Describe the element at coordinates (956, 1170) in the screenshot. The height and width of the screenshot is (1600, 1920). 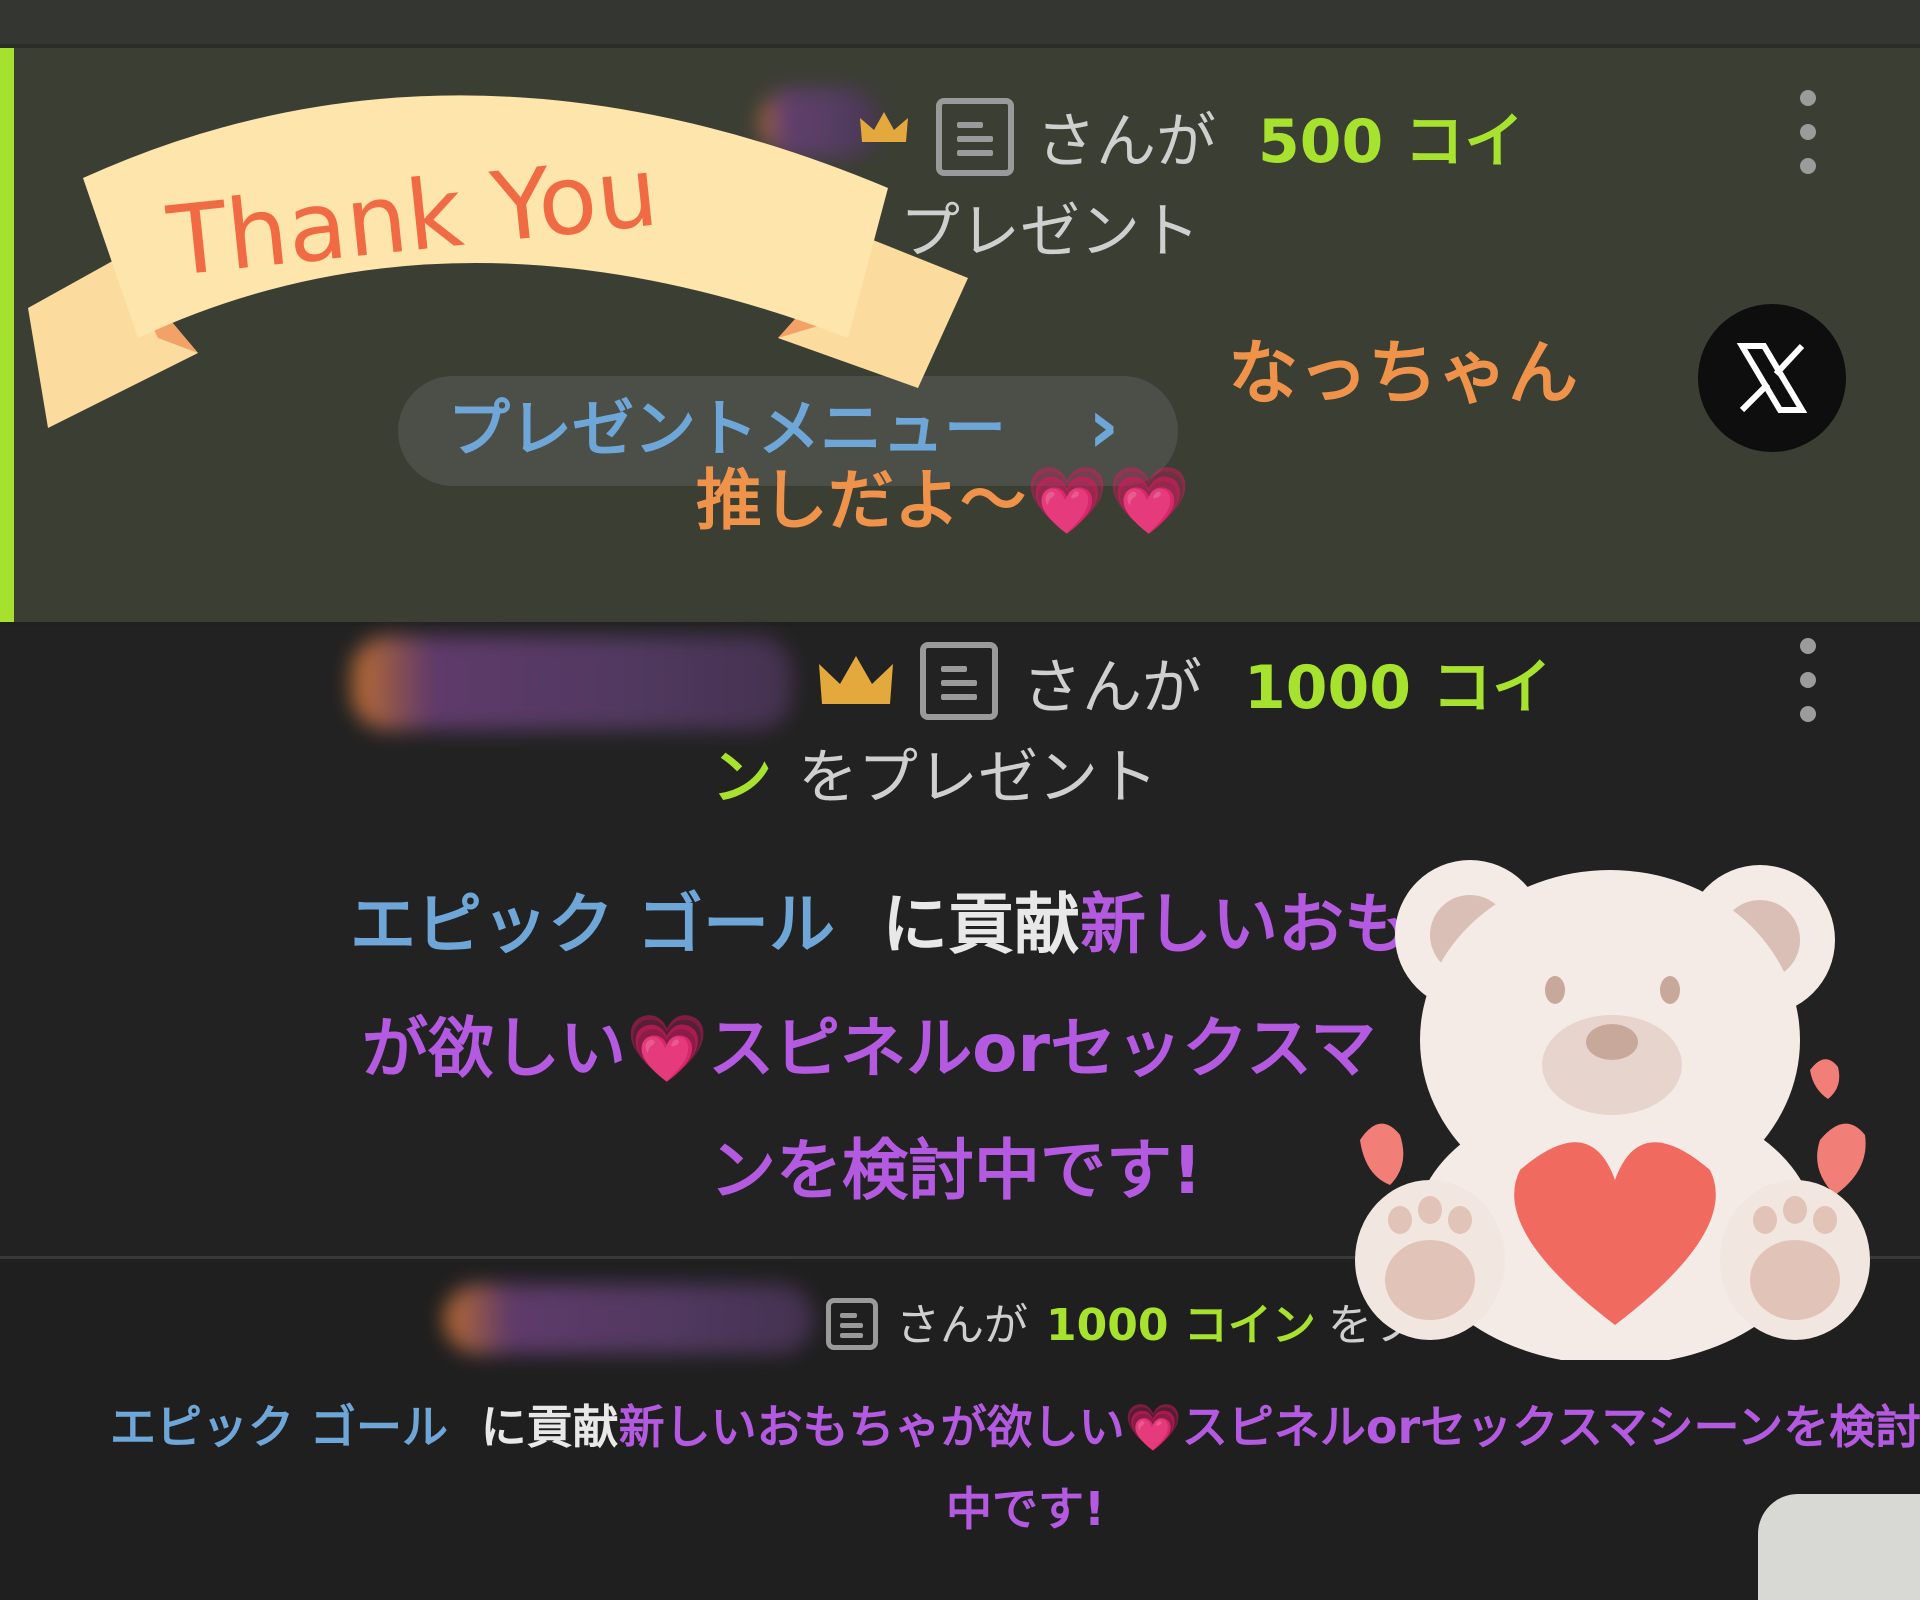
I see `goal-message-line3: ンを検討中です!` at that location.